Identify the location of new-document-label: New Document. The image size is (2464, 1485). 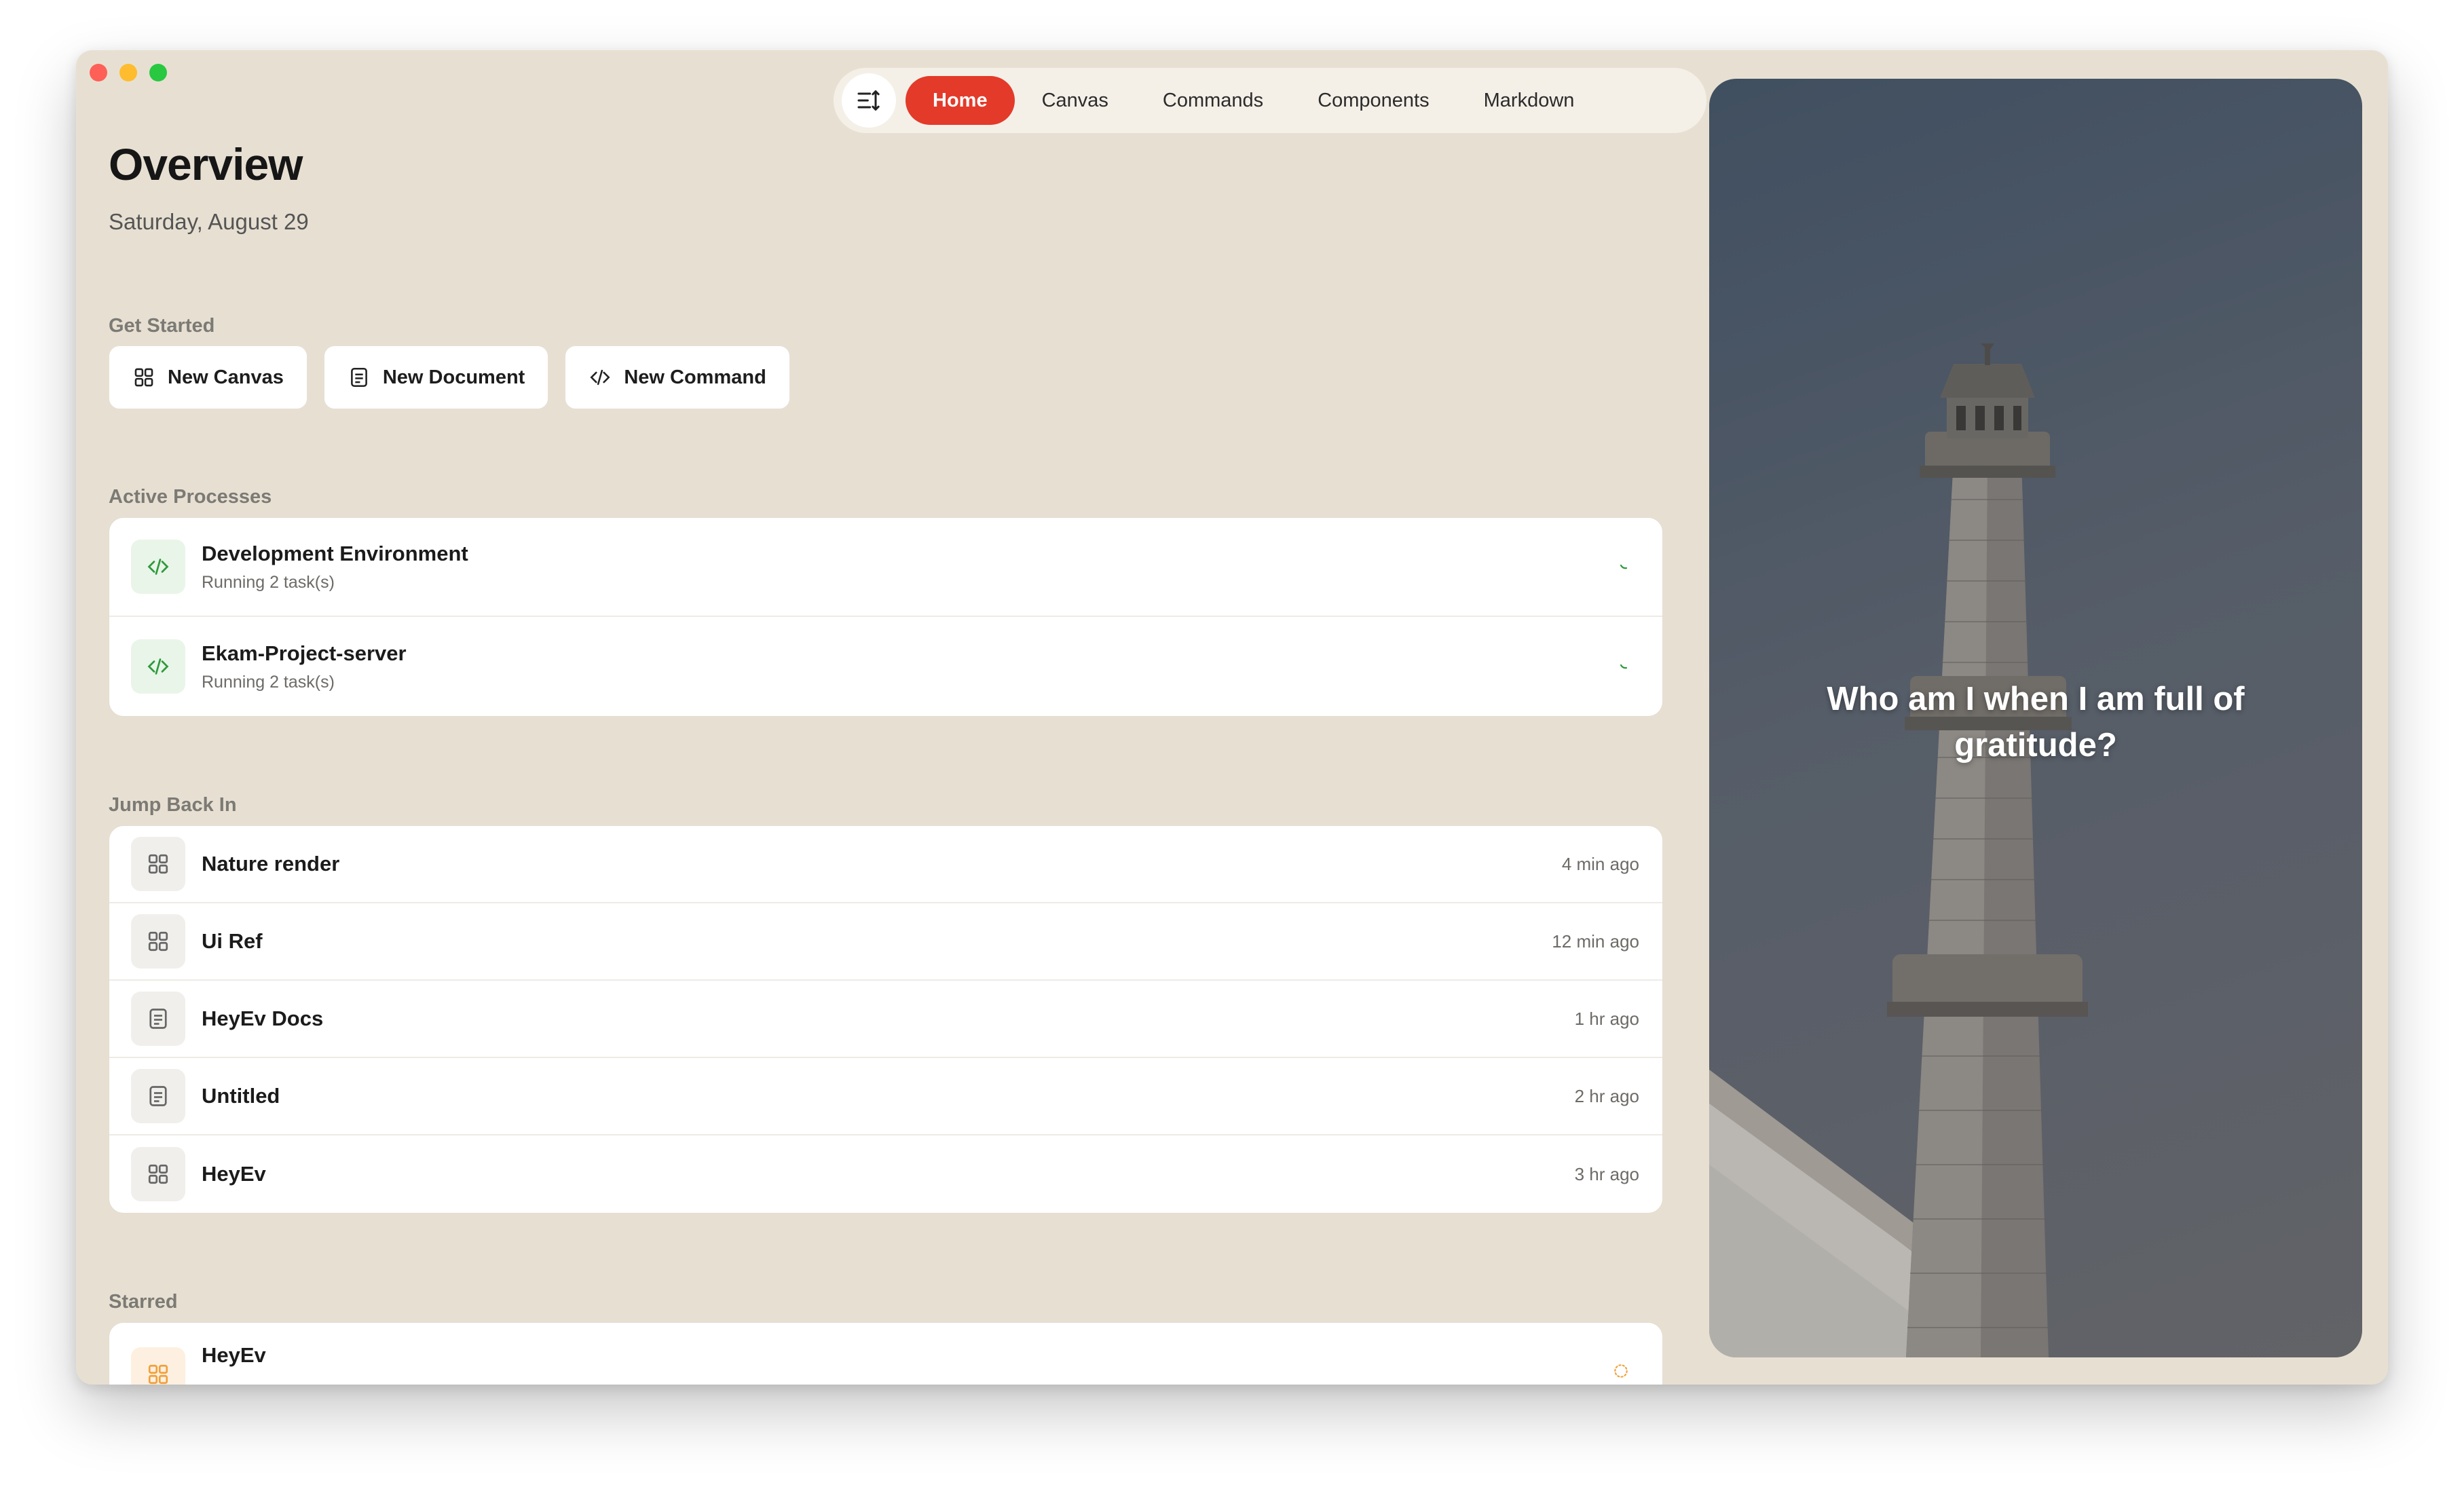
(454, 377).